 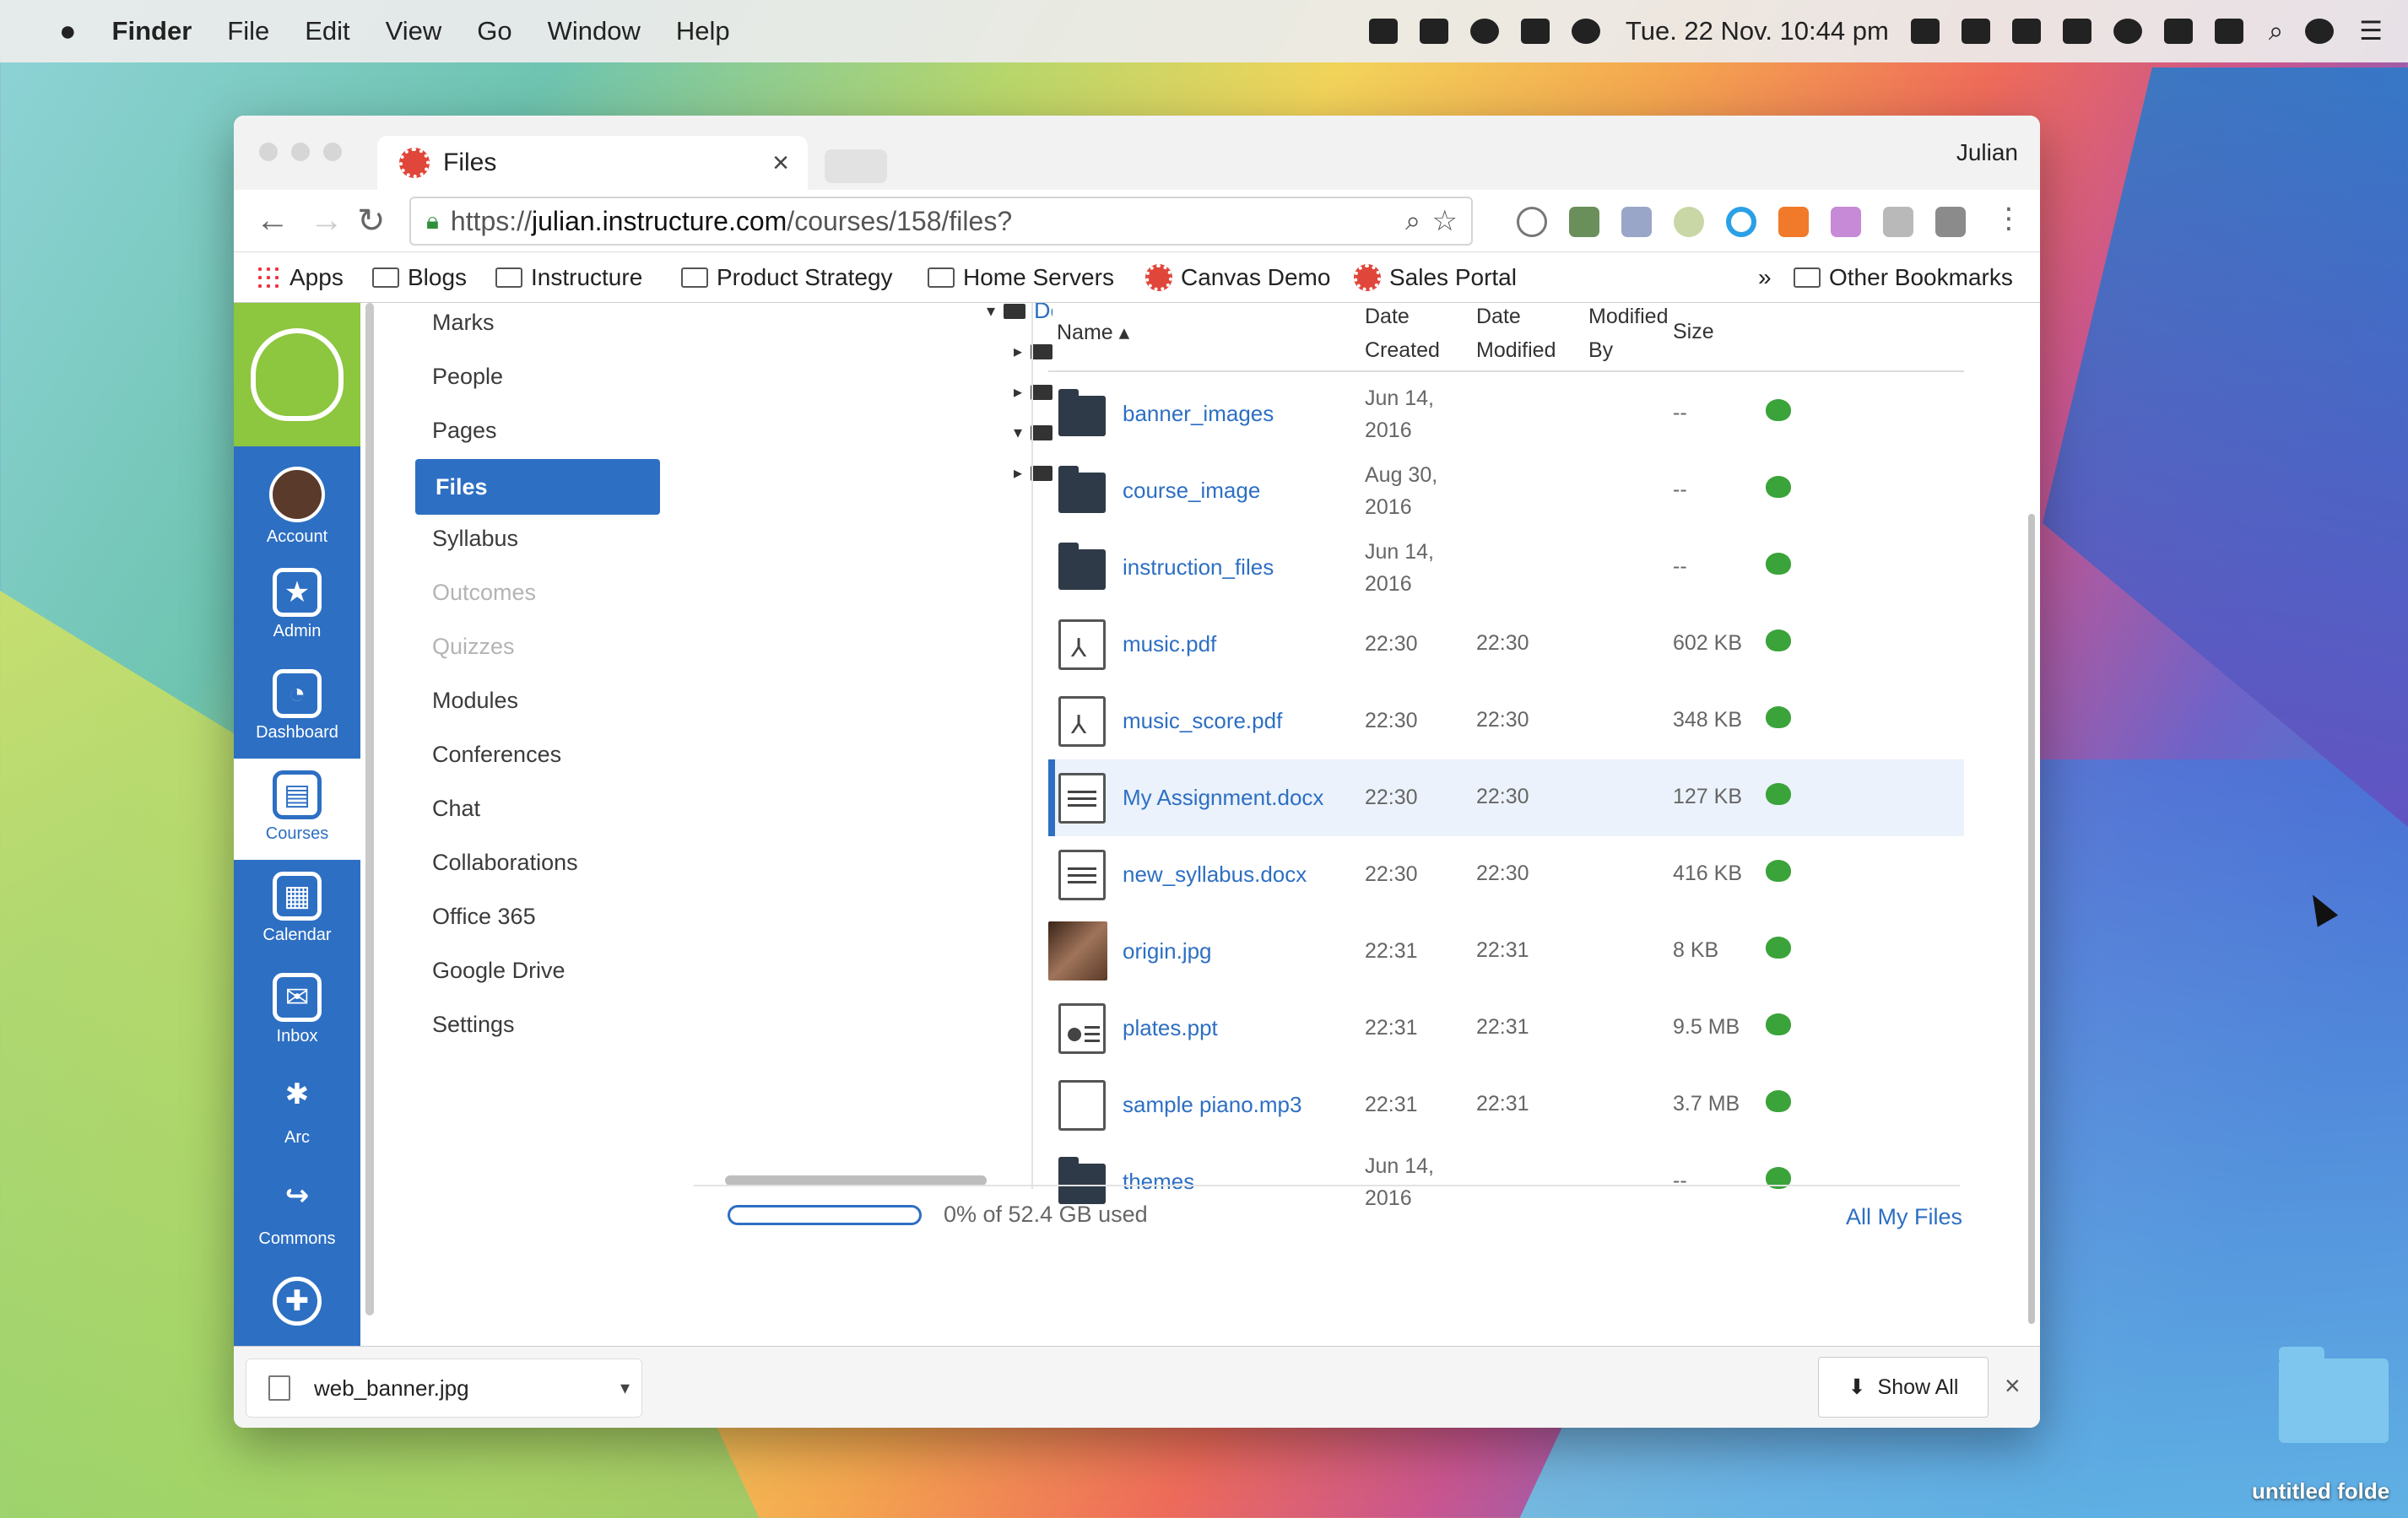 I want to click on file-name-link: instruction_files, so click(x=1198, y=567).